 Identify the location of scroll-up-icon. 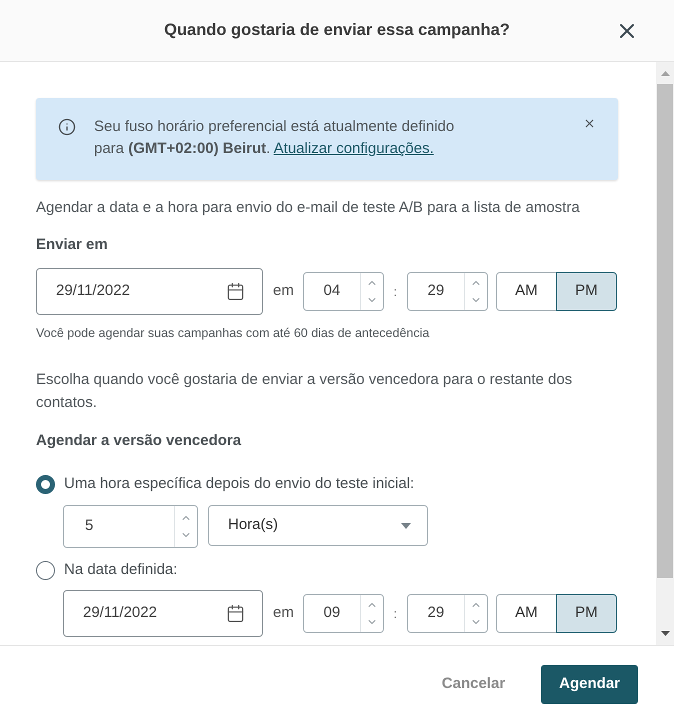
(665, 73).